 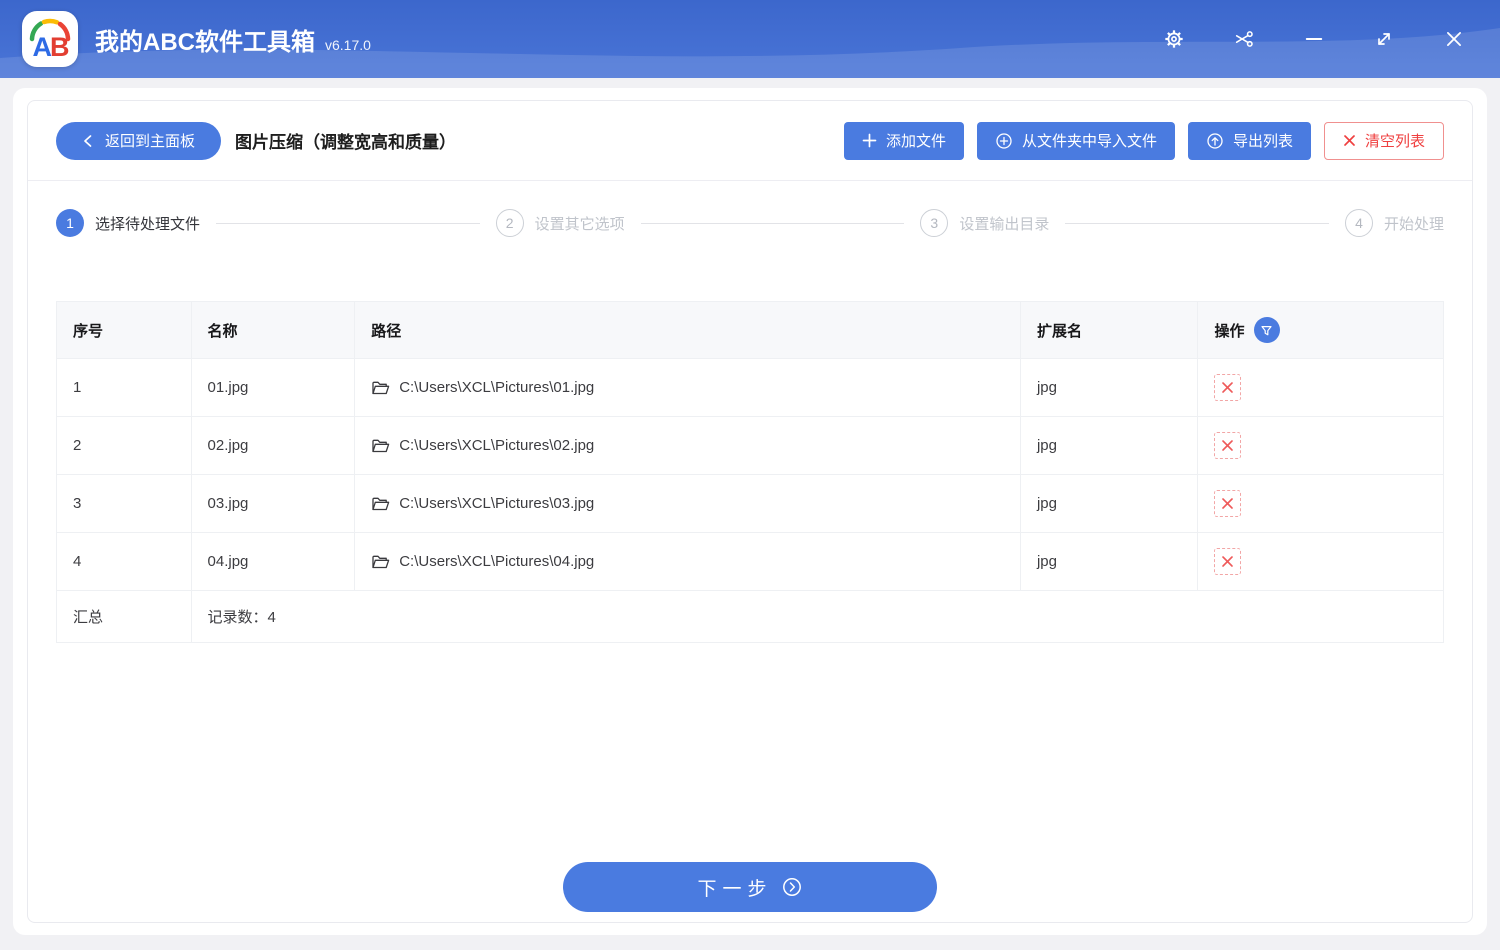 What do you see at coordinates (87, 141) in the screenshot?
I see `chevron-left-icon` at bounding box center [87, 141].